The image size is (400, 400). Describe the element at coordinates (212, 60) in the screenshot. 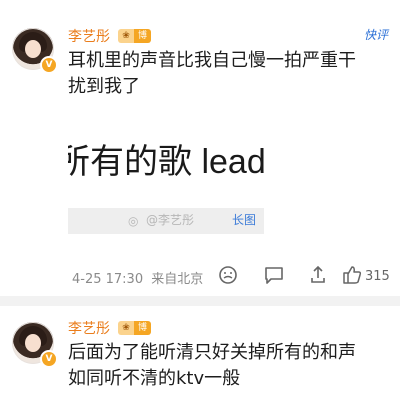

I see `content-line: 耳机里的声音比我自己慢一拍严重干` at that location.